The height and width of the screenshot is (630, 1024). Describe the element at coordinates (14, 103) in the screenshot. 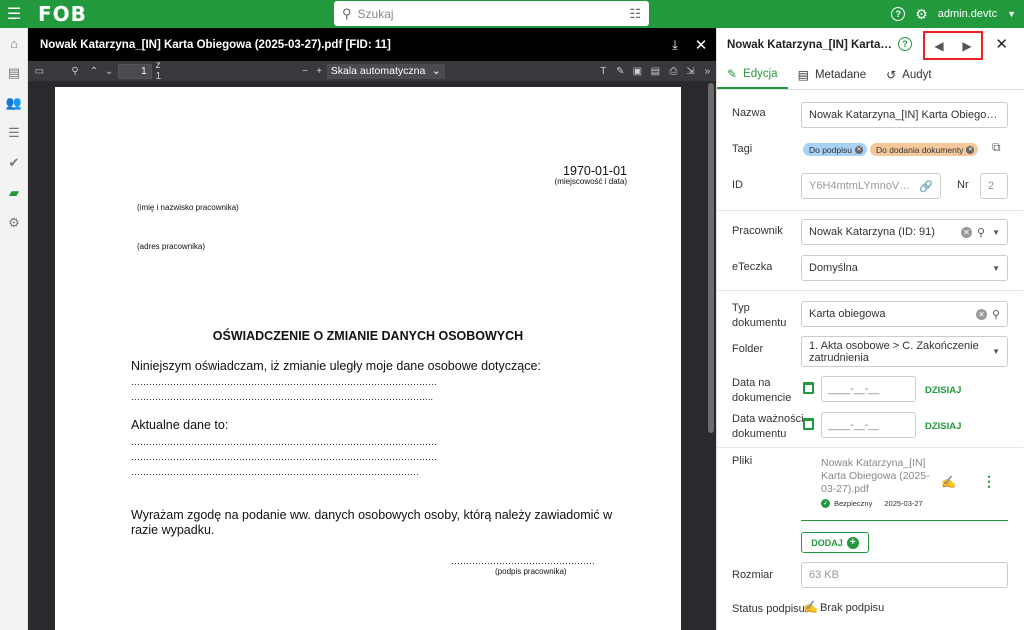

I see `people-icon: 👥` at that location.